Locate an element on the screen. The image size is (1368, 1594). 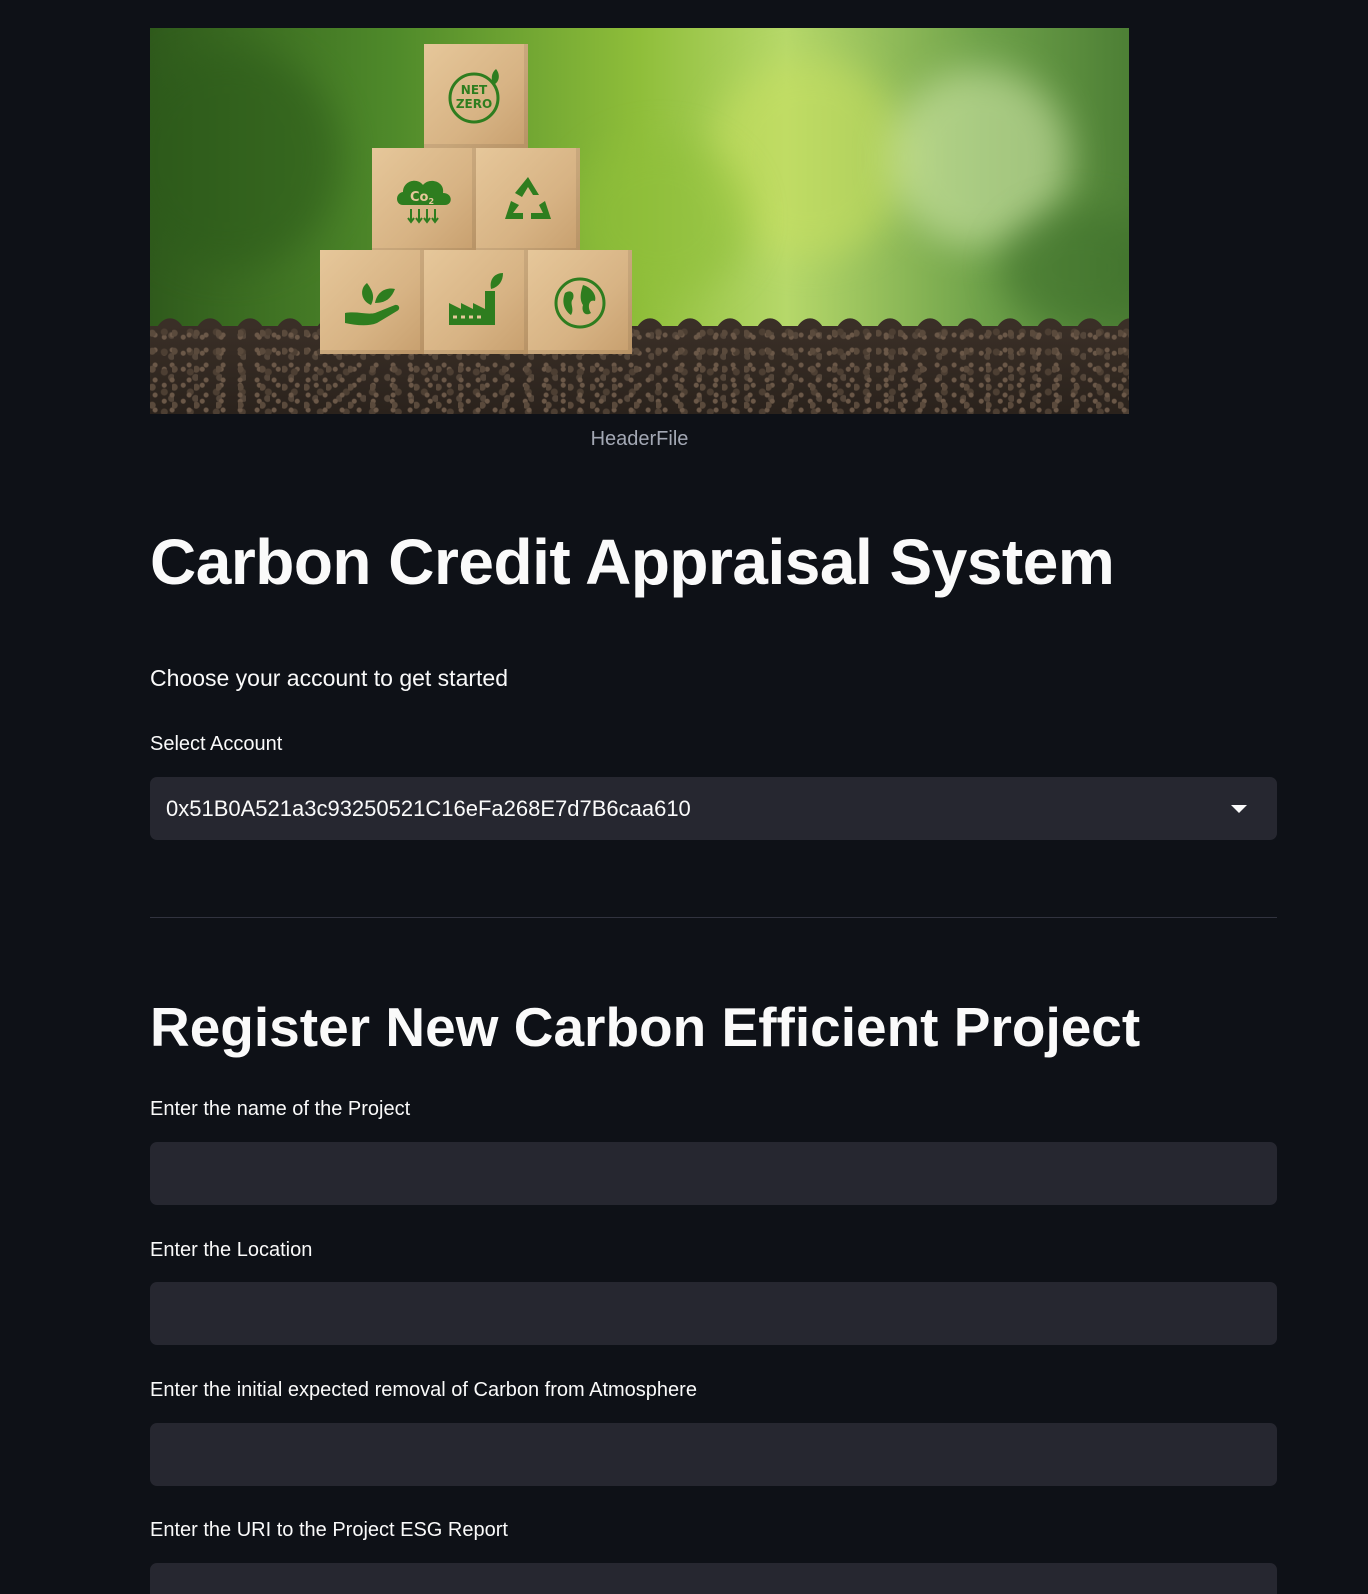
register-heading: Register New Carbon Efficient Project is located at coordinates (645, 1027).